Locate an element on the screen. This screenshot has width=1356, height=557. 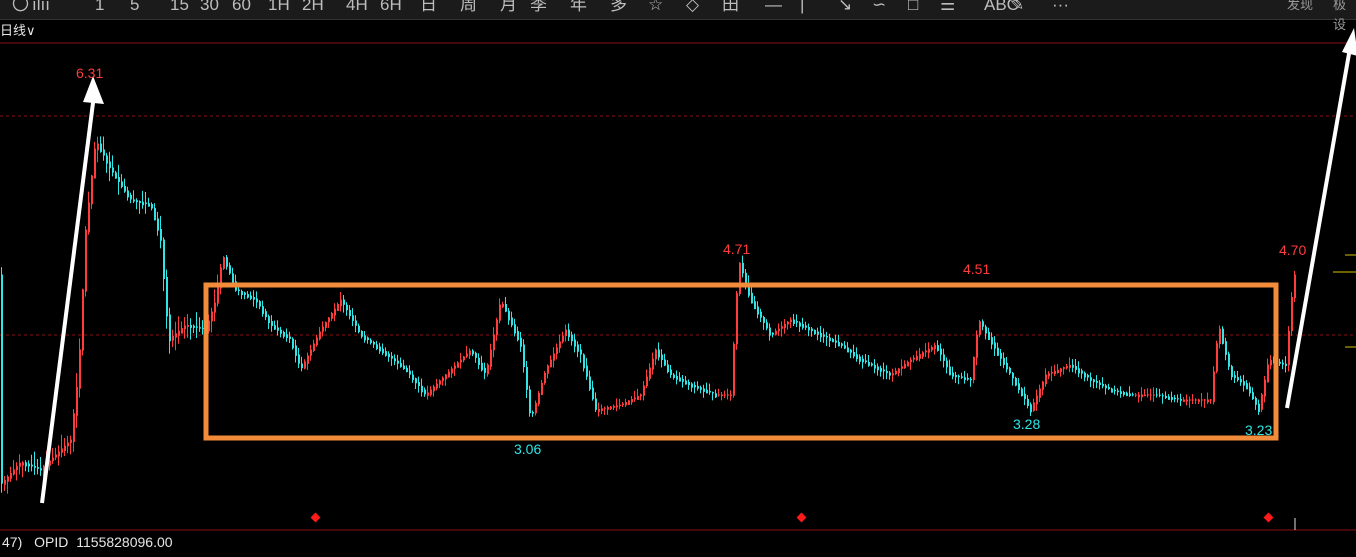
price-label-low: 3.06 is located at coordinates (527, 449).